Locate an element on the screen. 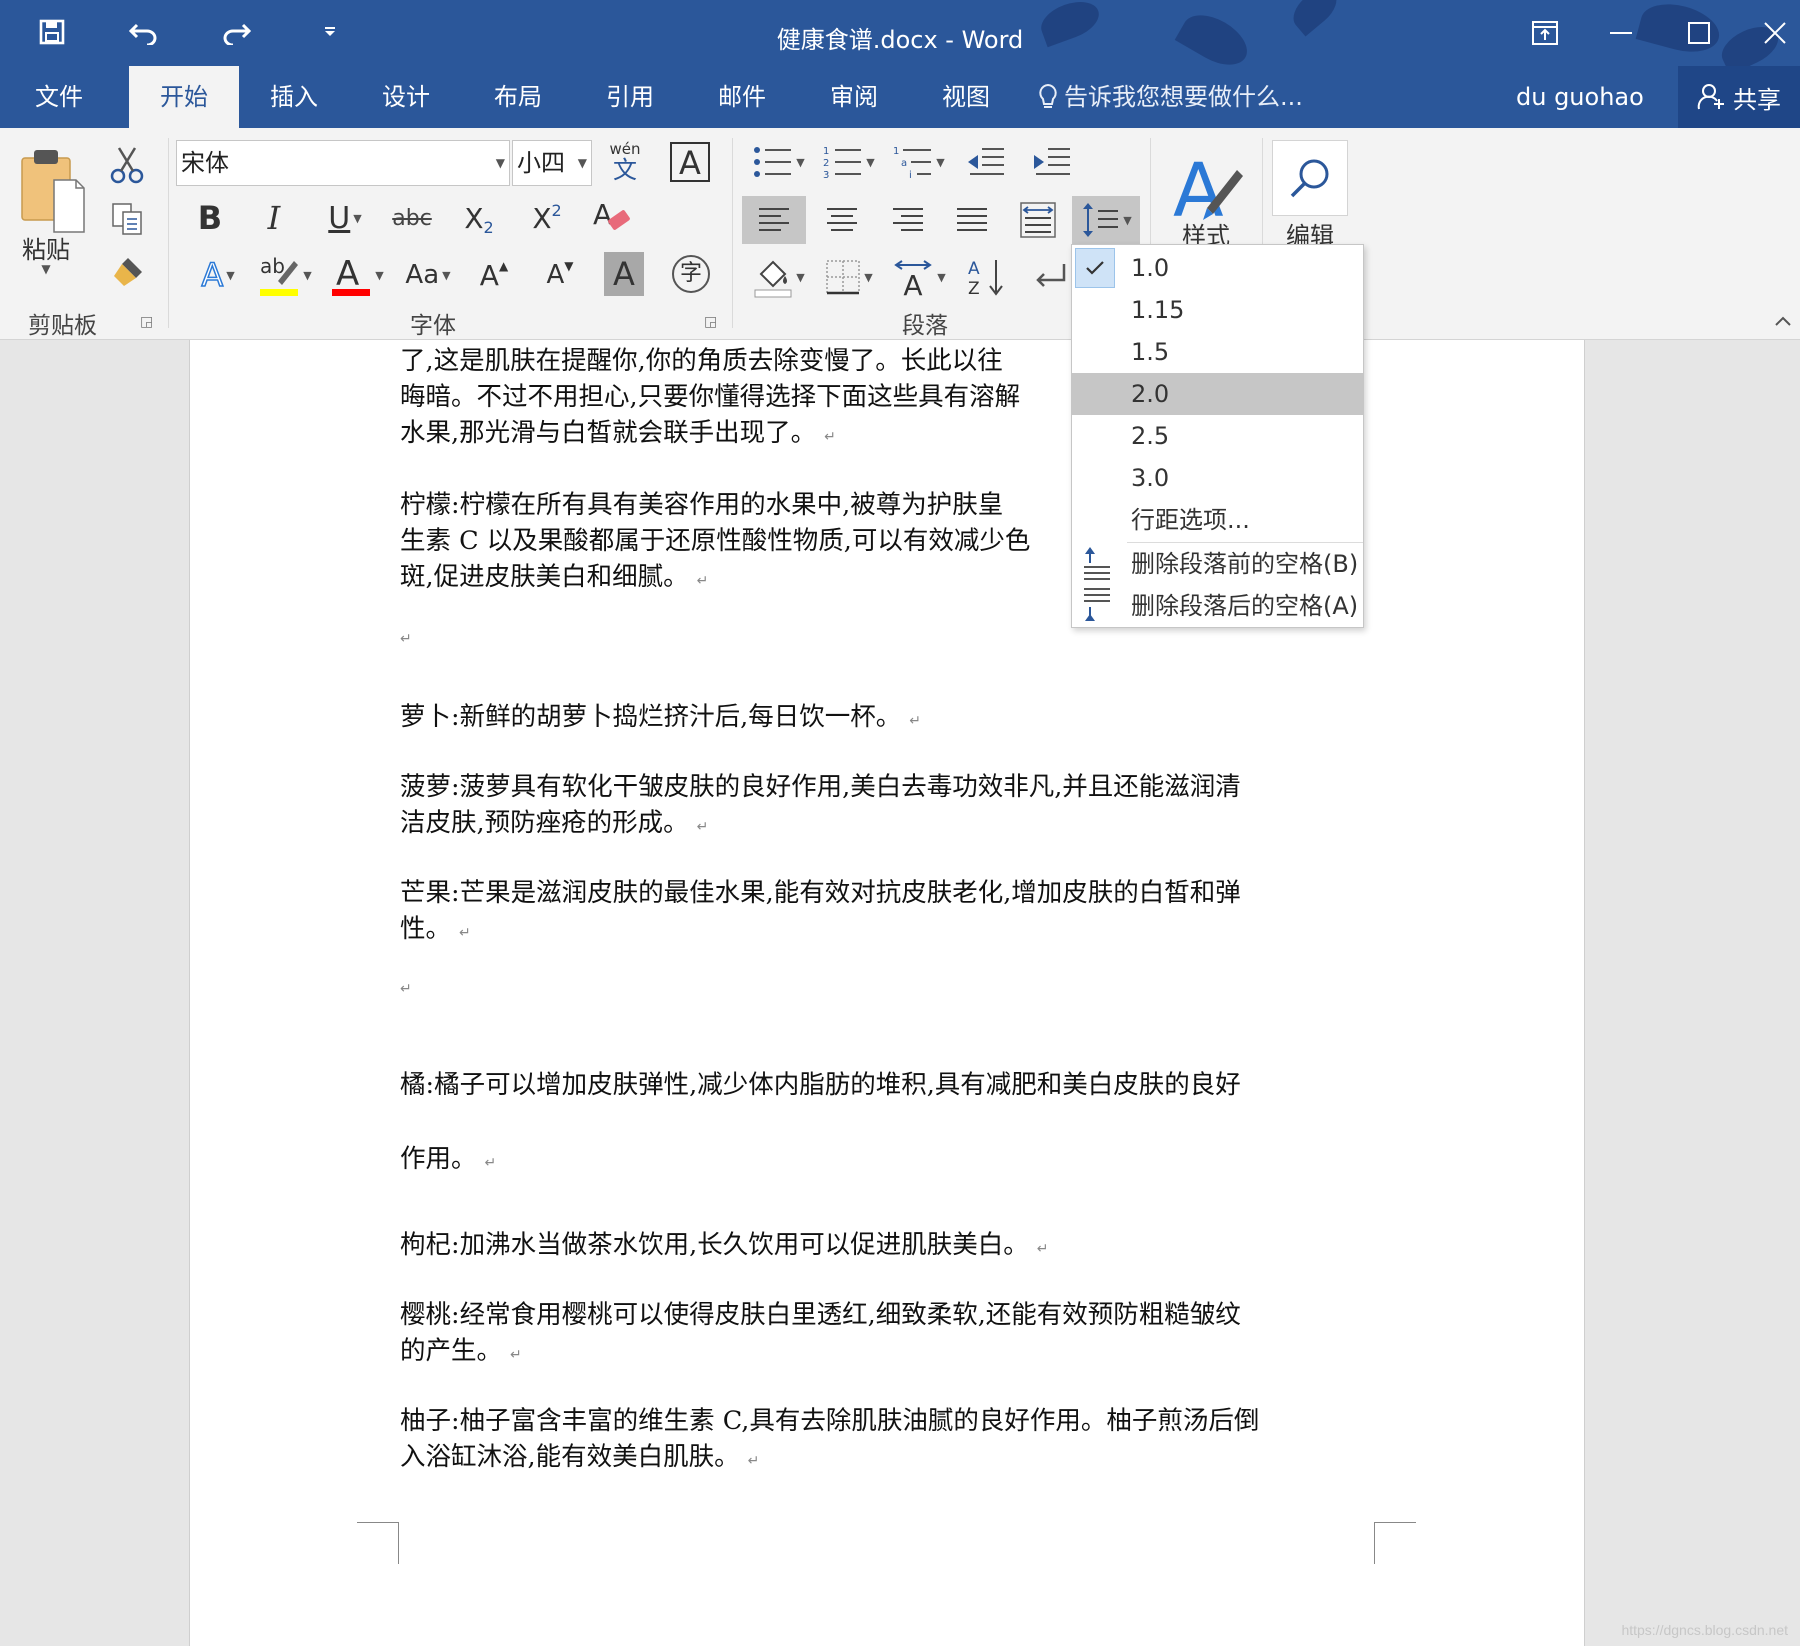 The image size is (1800, 1646). tab-references: 引用 is located at coordinates (630, 97).